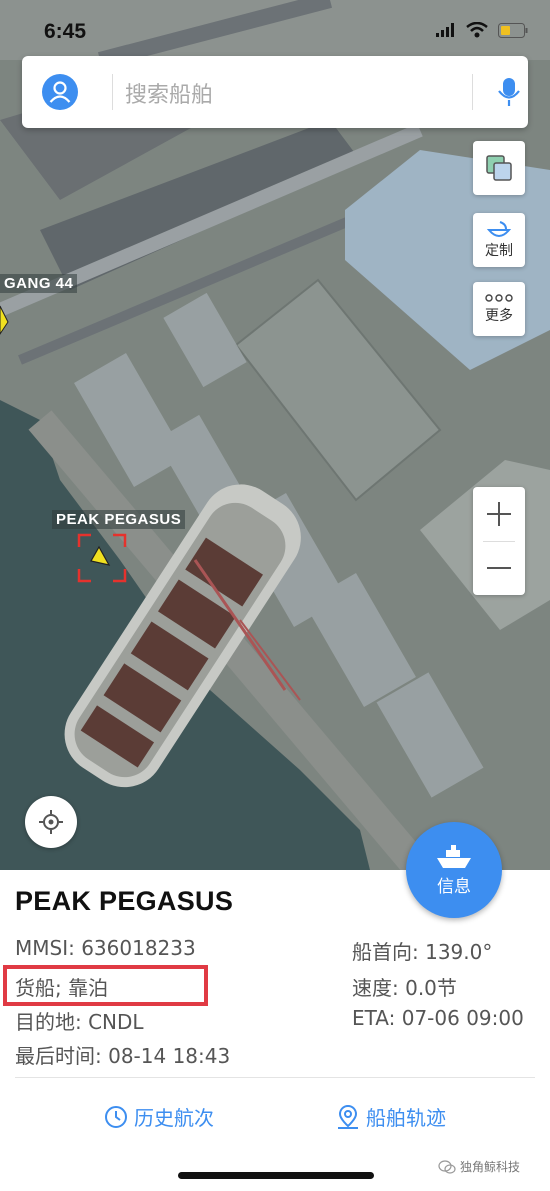  I want to click on more-button: 更多, so click(499, 309).